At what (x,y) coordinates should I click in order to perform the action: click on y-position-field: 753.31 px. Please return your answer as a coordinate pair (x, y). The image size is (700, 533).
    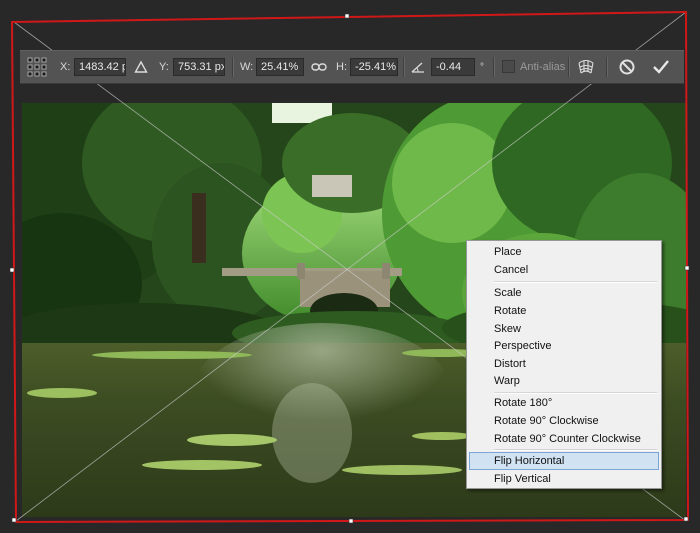
    Looking at the image, I should click on (199, 67).